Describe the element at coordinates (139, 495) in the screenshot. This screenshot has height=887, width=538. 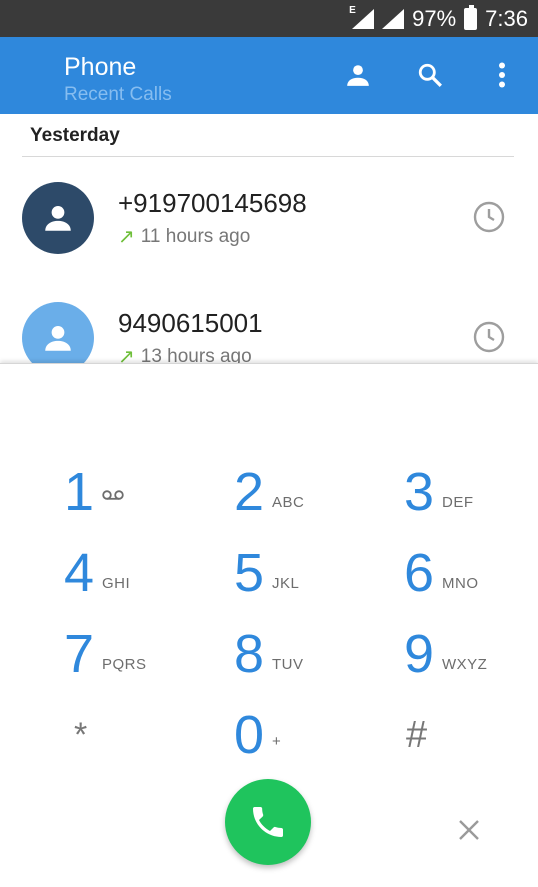
I see `dial-key-1: 1` at that location.